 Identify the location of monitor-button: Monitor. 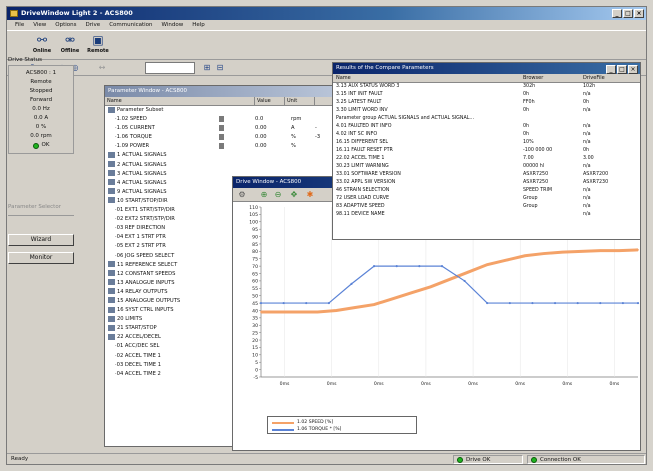
(41, 258).